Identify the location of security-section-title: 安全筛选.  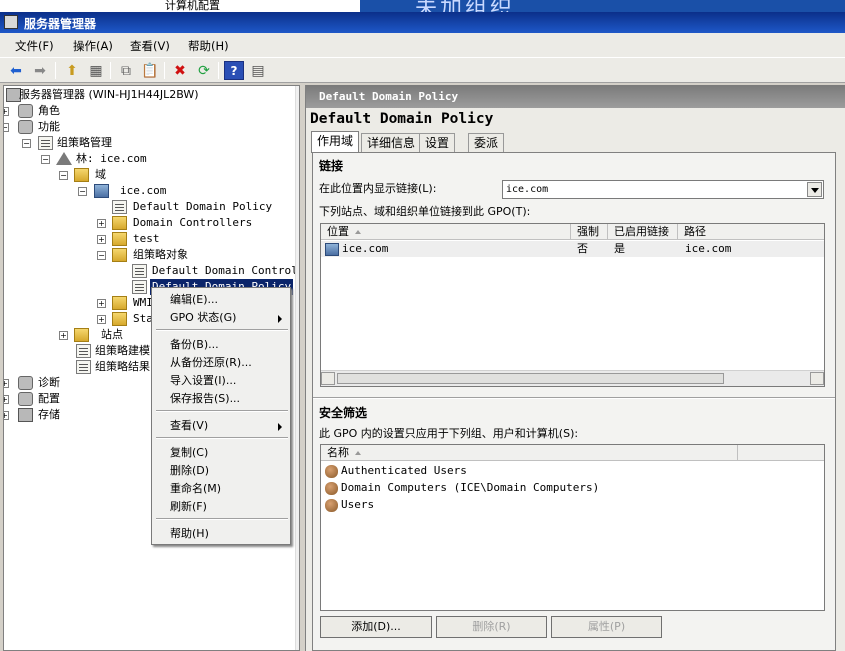
(343, 413).